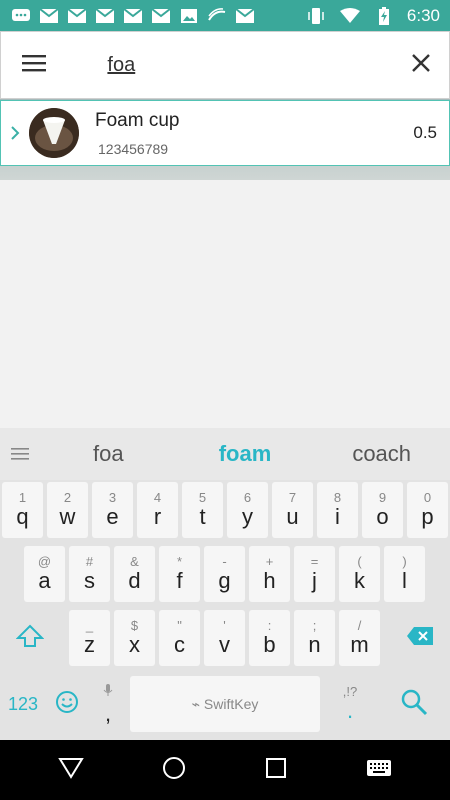  I want to click on key-k: (k, so click(359, 574).